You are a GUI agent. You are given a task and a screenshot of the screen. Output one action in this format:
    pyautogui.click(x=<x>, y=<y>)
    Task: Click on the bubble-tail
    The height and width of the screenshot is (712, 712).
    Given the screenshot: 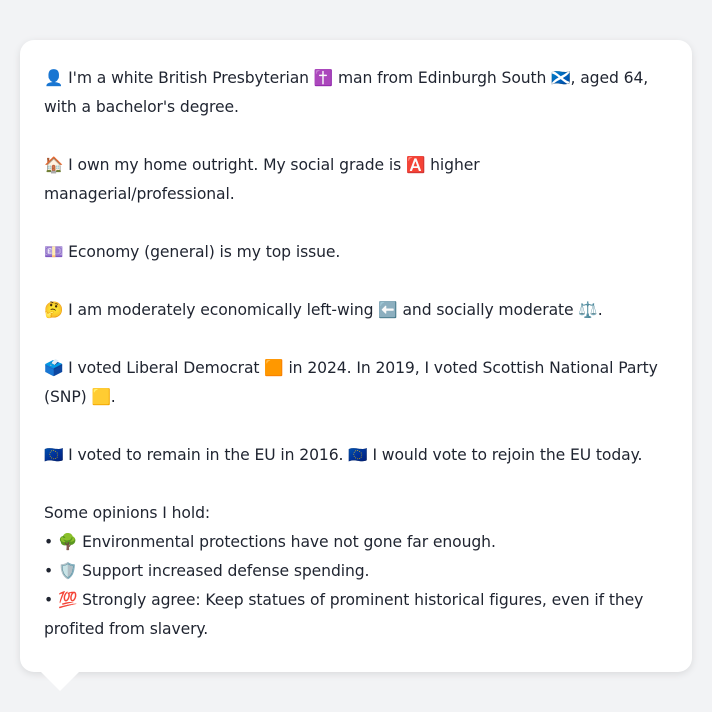 What is the action you would take?
    pyautogui.click(x=60, y=681)
    